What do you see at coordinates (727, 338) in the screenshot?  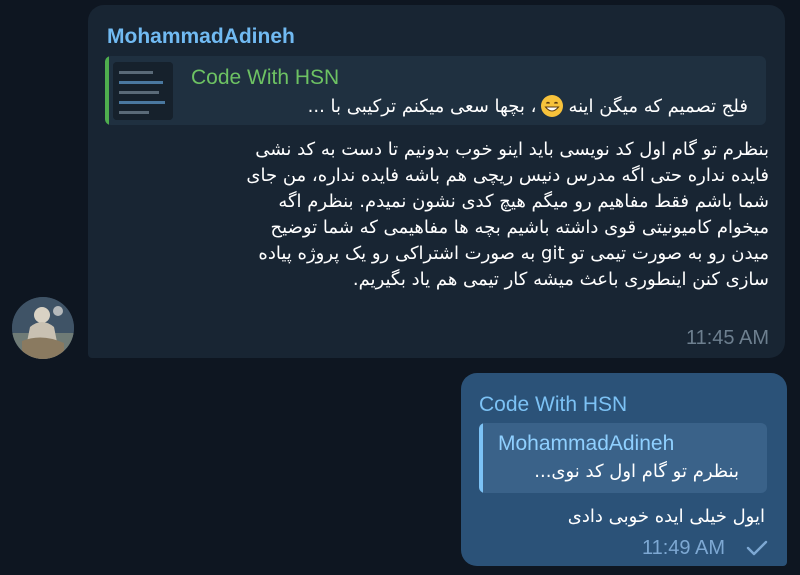 I see `message-timestamp: 11:45 AM` at bounding box center [727, 338].